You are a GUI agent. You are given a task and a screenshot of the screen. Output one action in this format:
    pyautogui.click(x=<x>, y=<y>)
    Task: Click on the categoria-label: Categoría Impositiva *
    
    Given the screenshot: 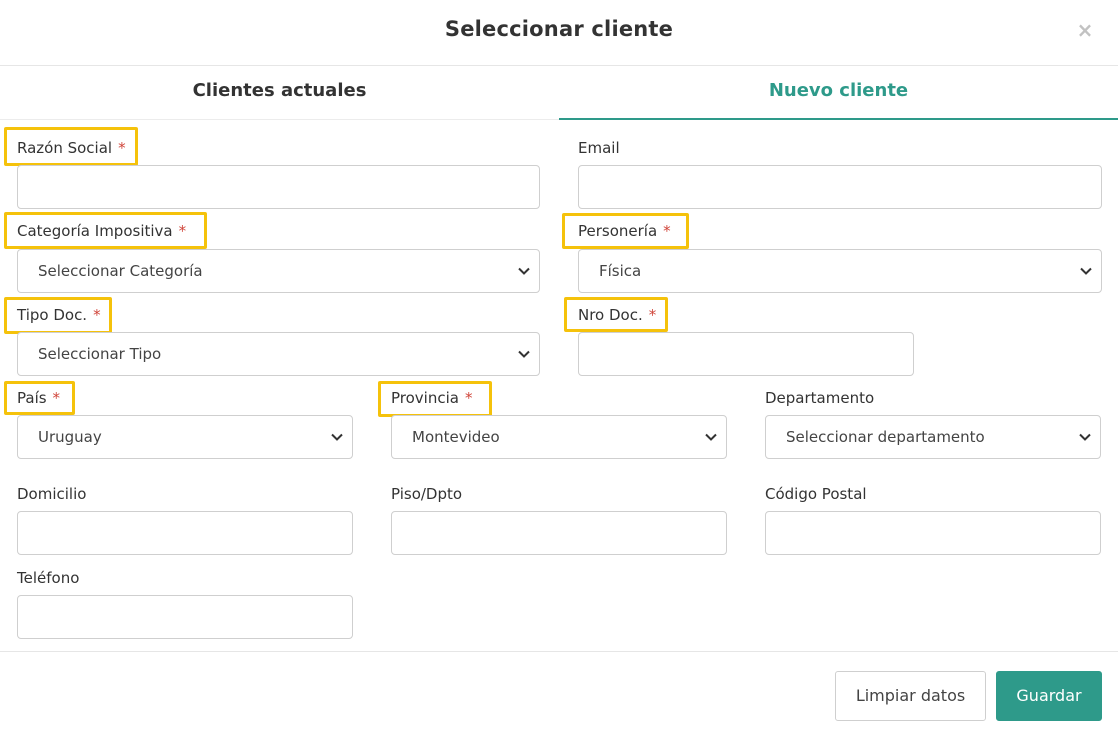 What is the action you would take?
    pyautogui.click(x=102, y=231)
    